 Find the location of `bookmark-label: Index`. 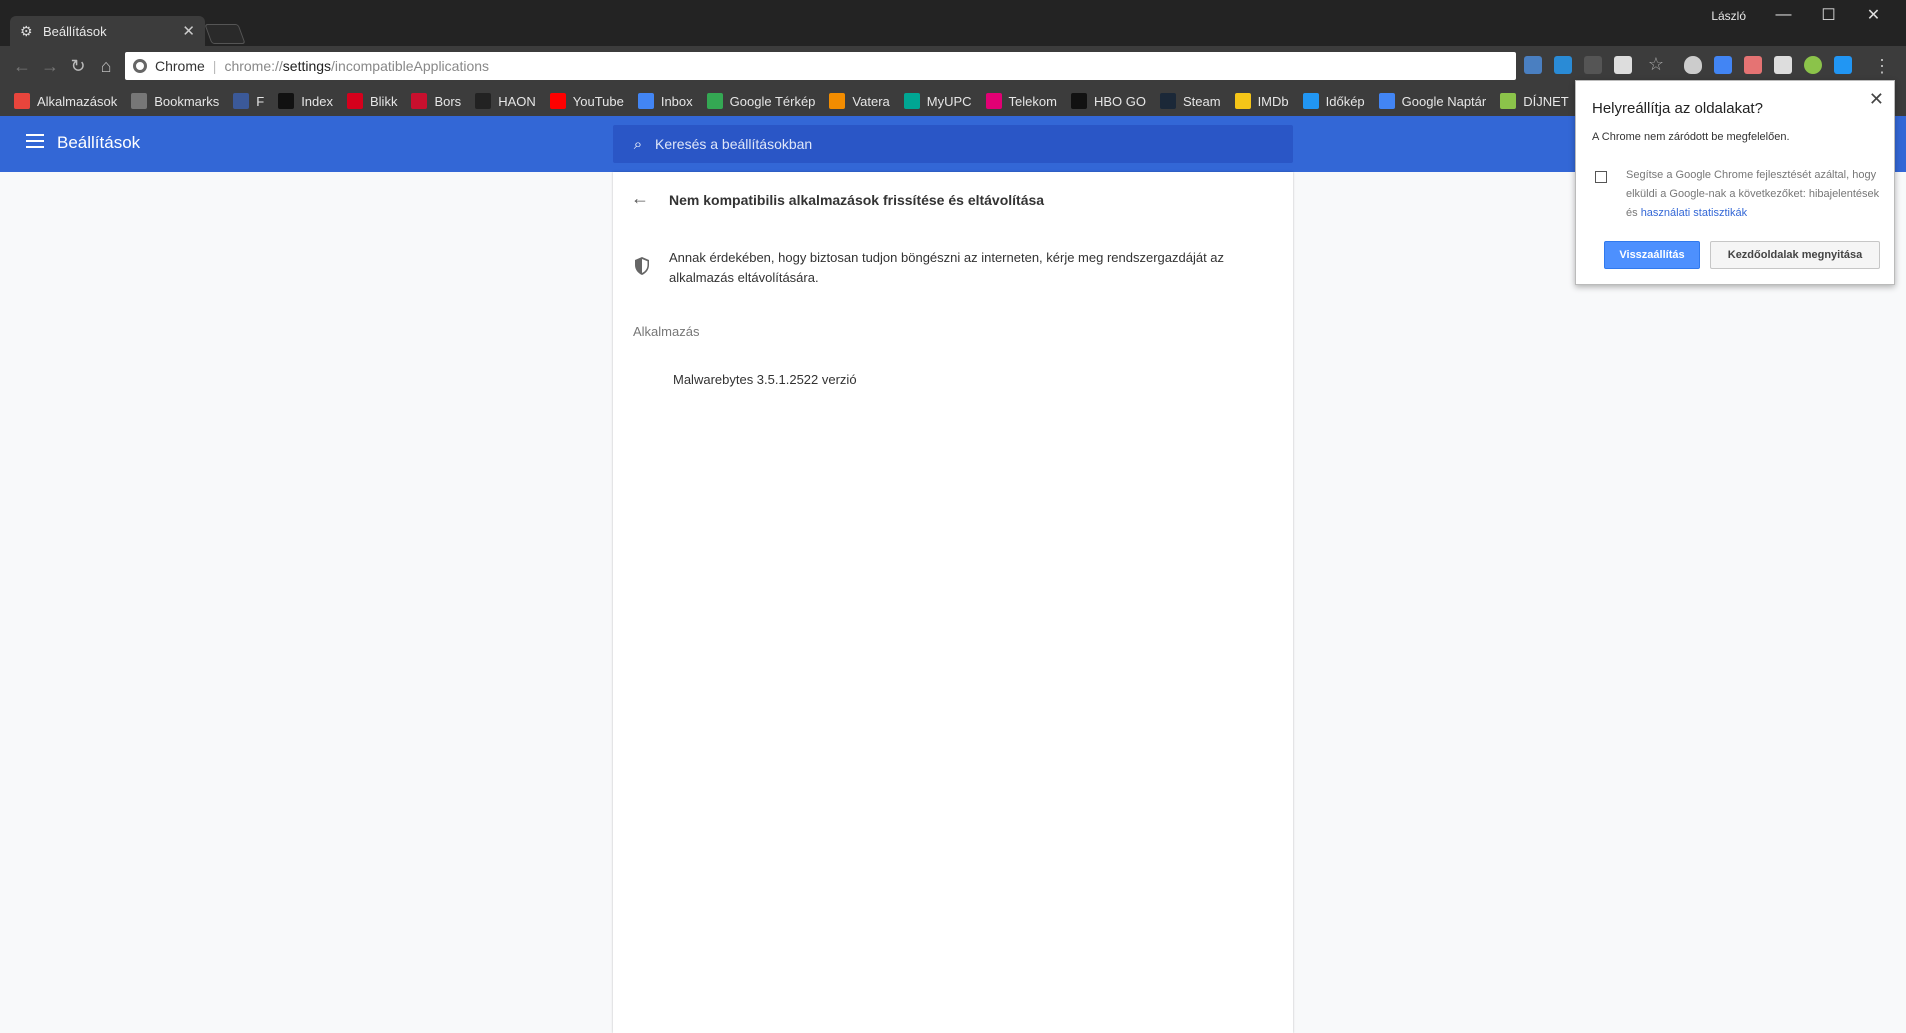

bookmark-label: Index is located at coordinates (317, 101).